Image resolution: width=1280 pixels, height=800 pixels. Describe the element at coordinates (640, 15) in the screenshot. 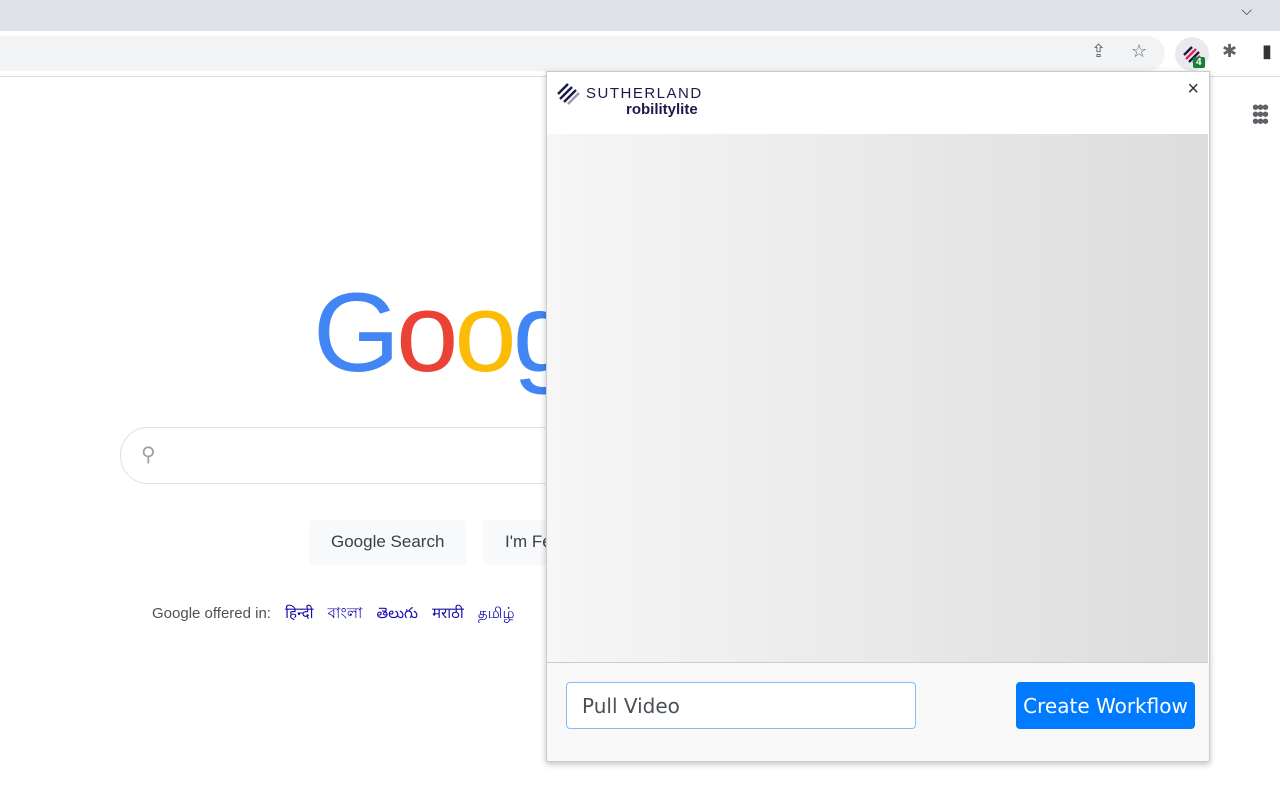

I see `tab-strip: ⌵` at that location.